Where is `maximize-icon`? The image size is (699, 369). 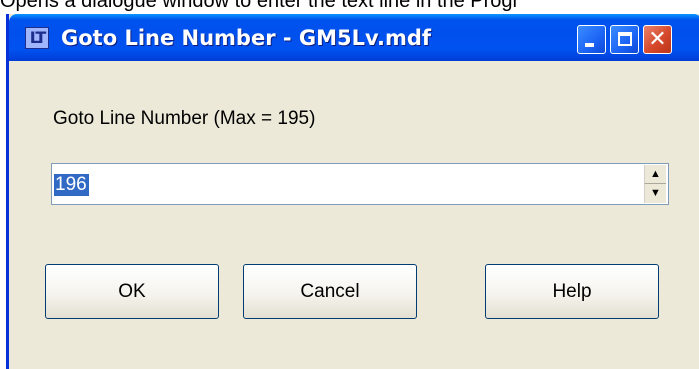
maximize-icon is located at coordinates (625, 39).